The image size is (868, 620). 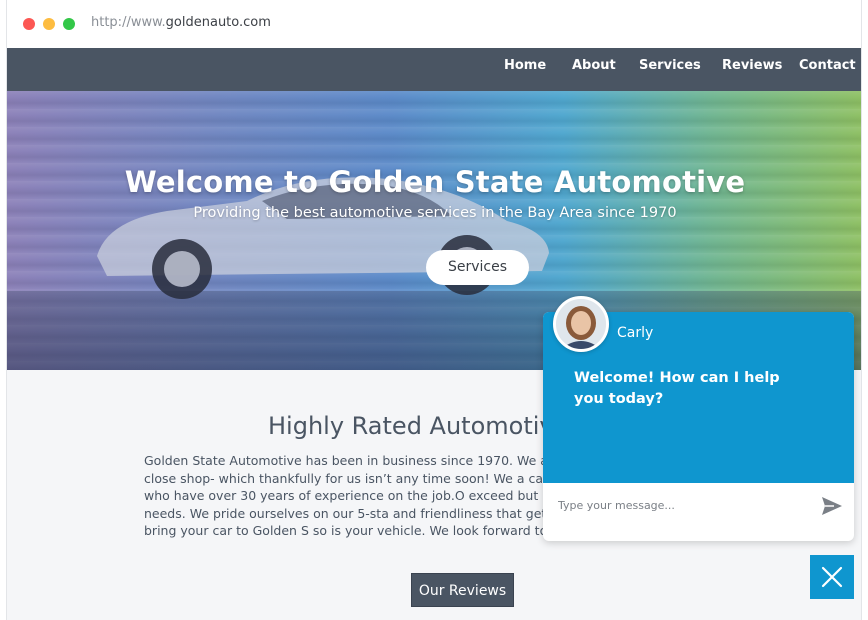 What do you see at coordinates (434, 69) in the screenshot?
I see `top-navigation: Home About Services Reviews Contact` at bounding box center [434, 69].